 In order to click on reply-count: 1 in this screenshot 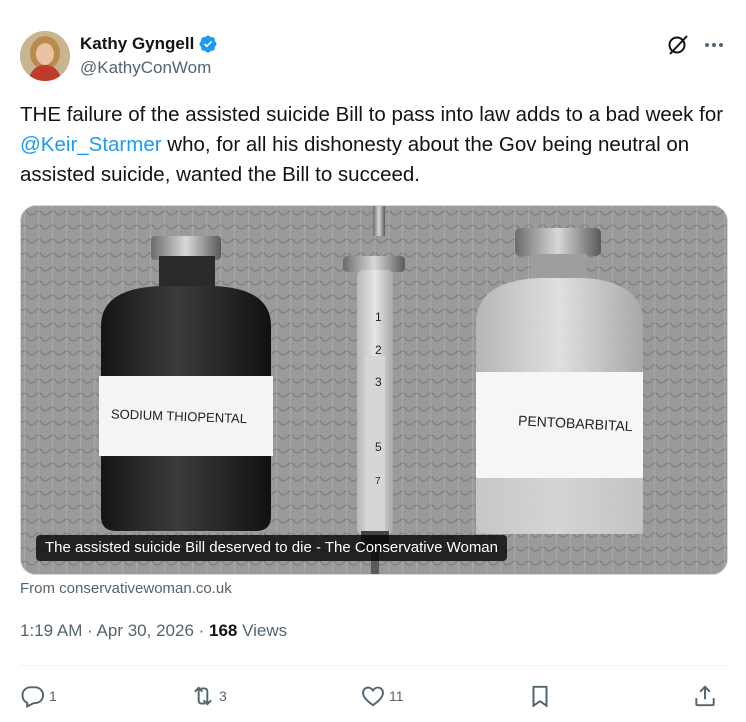, I will do `click(53, 696)`.